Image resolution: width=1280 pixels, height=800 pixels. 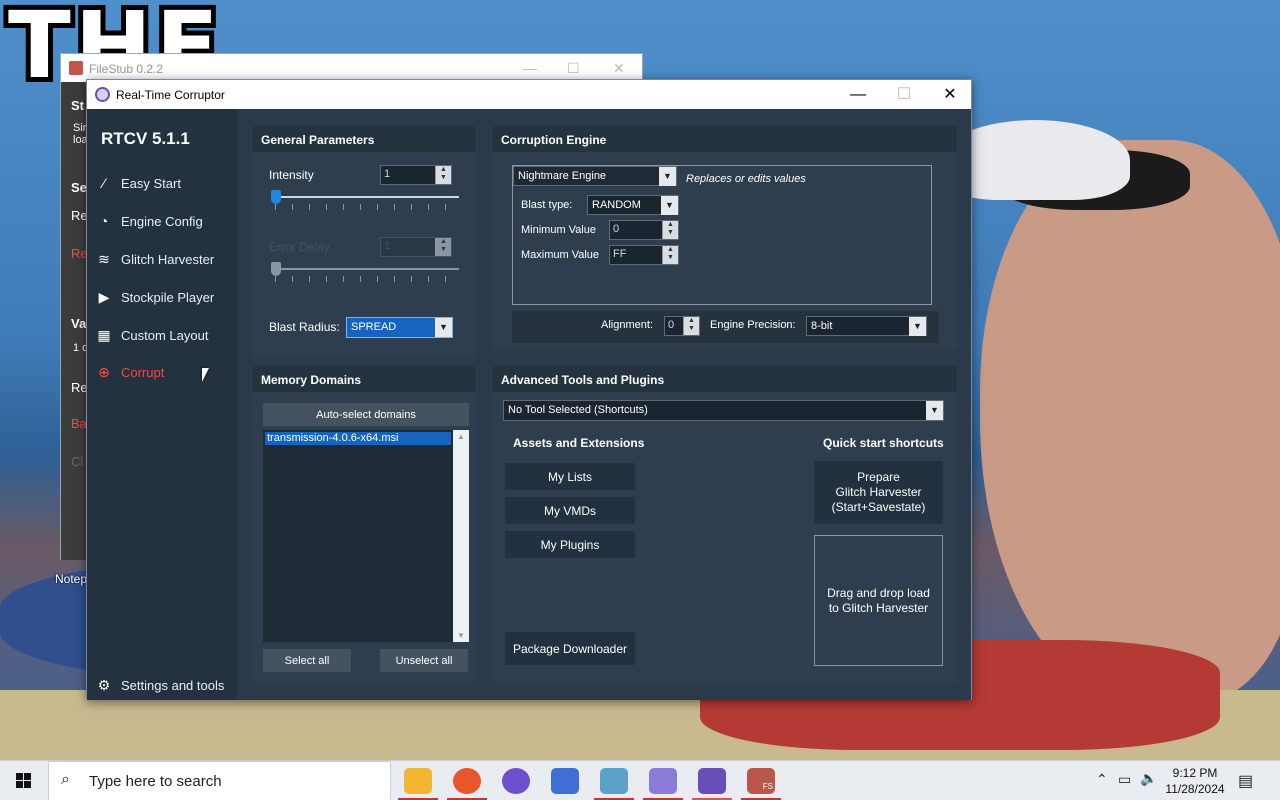 What do you see at coordinates (364, 379) in the screenshot?
I see `panel-title: Memory Domains` at bounding box center [364, 379].